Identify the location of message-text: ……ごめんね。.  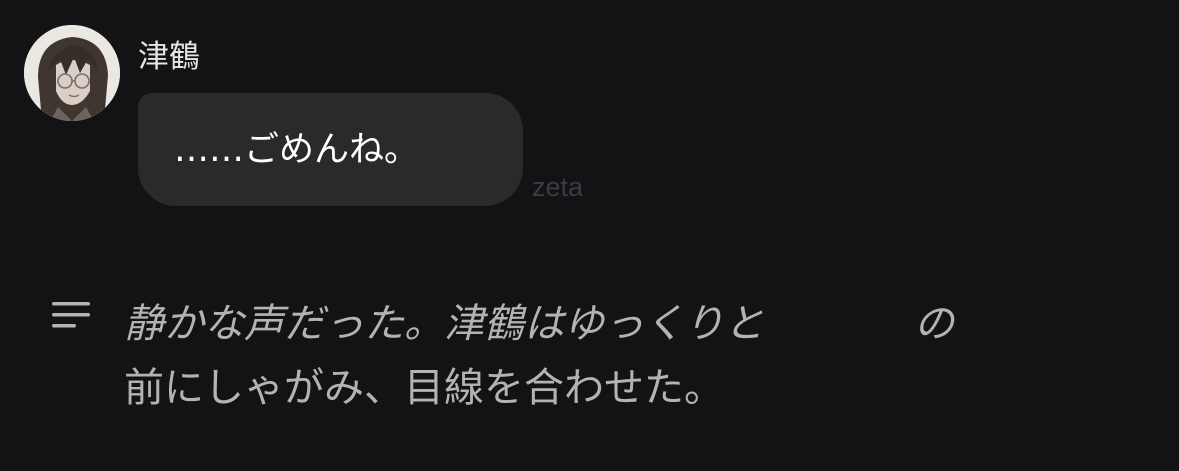
(297, 149).